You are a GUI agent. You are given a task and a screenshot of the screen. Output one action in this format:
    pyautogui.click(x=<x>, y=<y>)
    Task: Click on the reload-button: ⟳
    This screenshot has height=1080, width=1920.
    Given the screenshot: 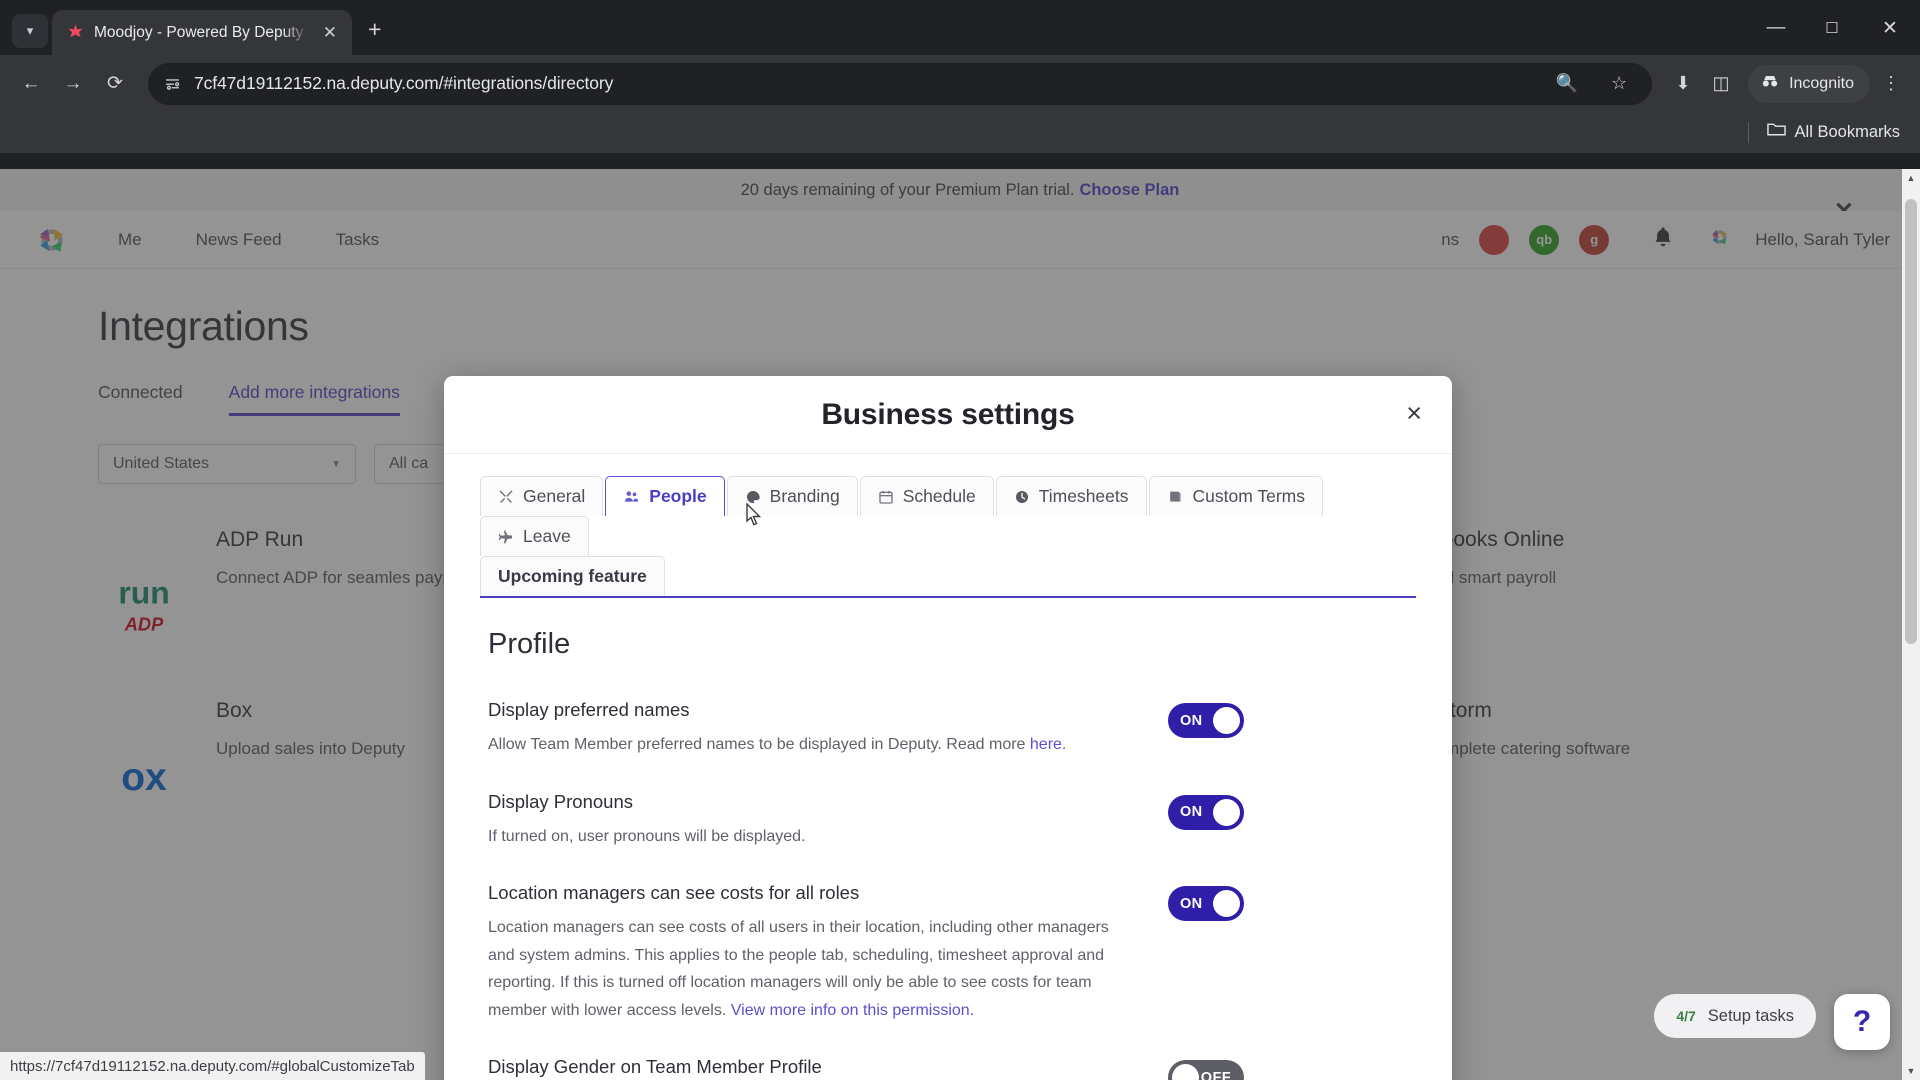 What is the action you would take?
    pyautogui.click(x=115, y=84)
    